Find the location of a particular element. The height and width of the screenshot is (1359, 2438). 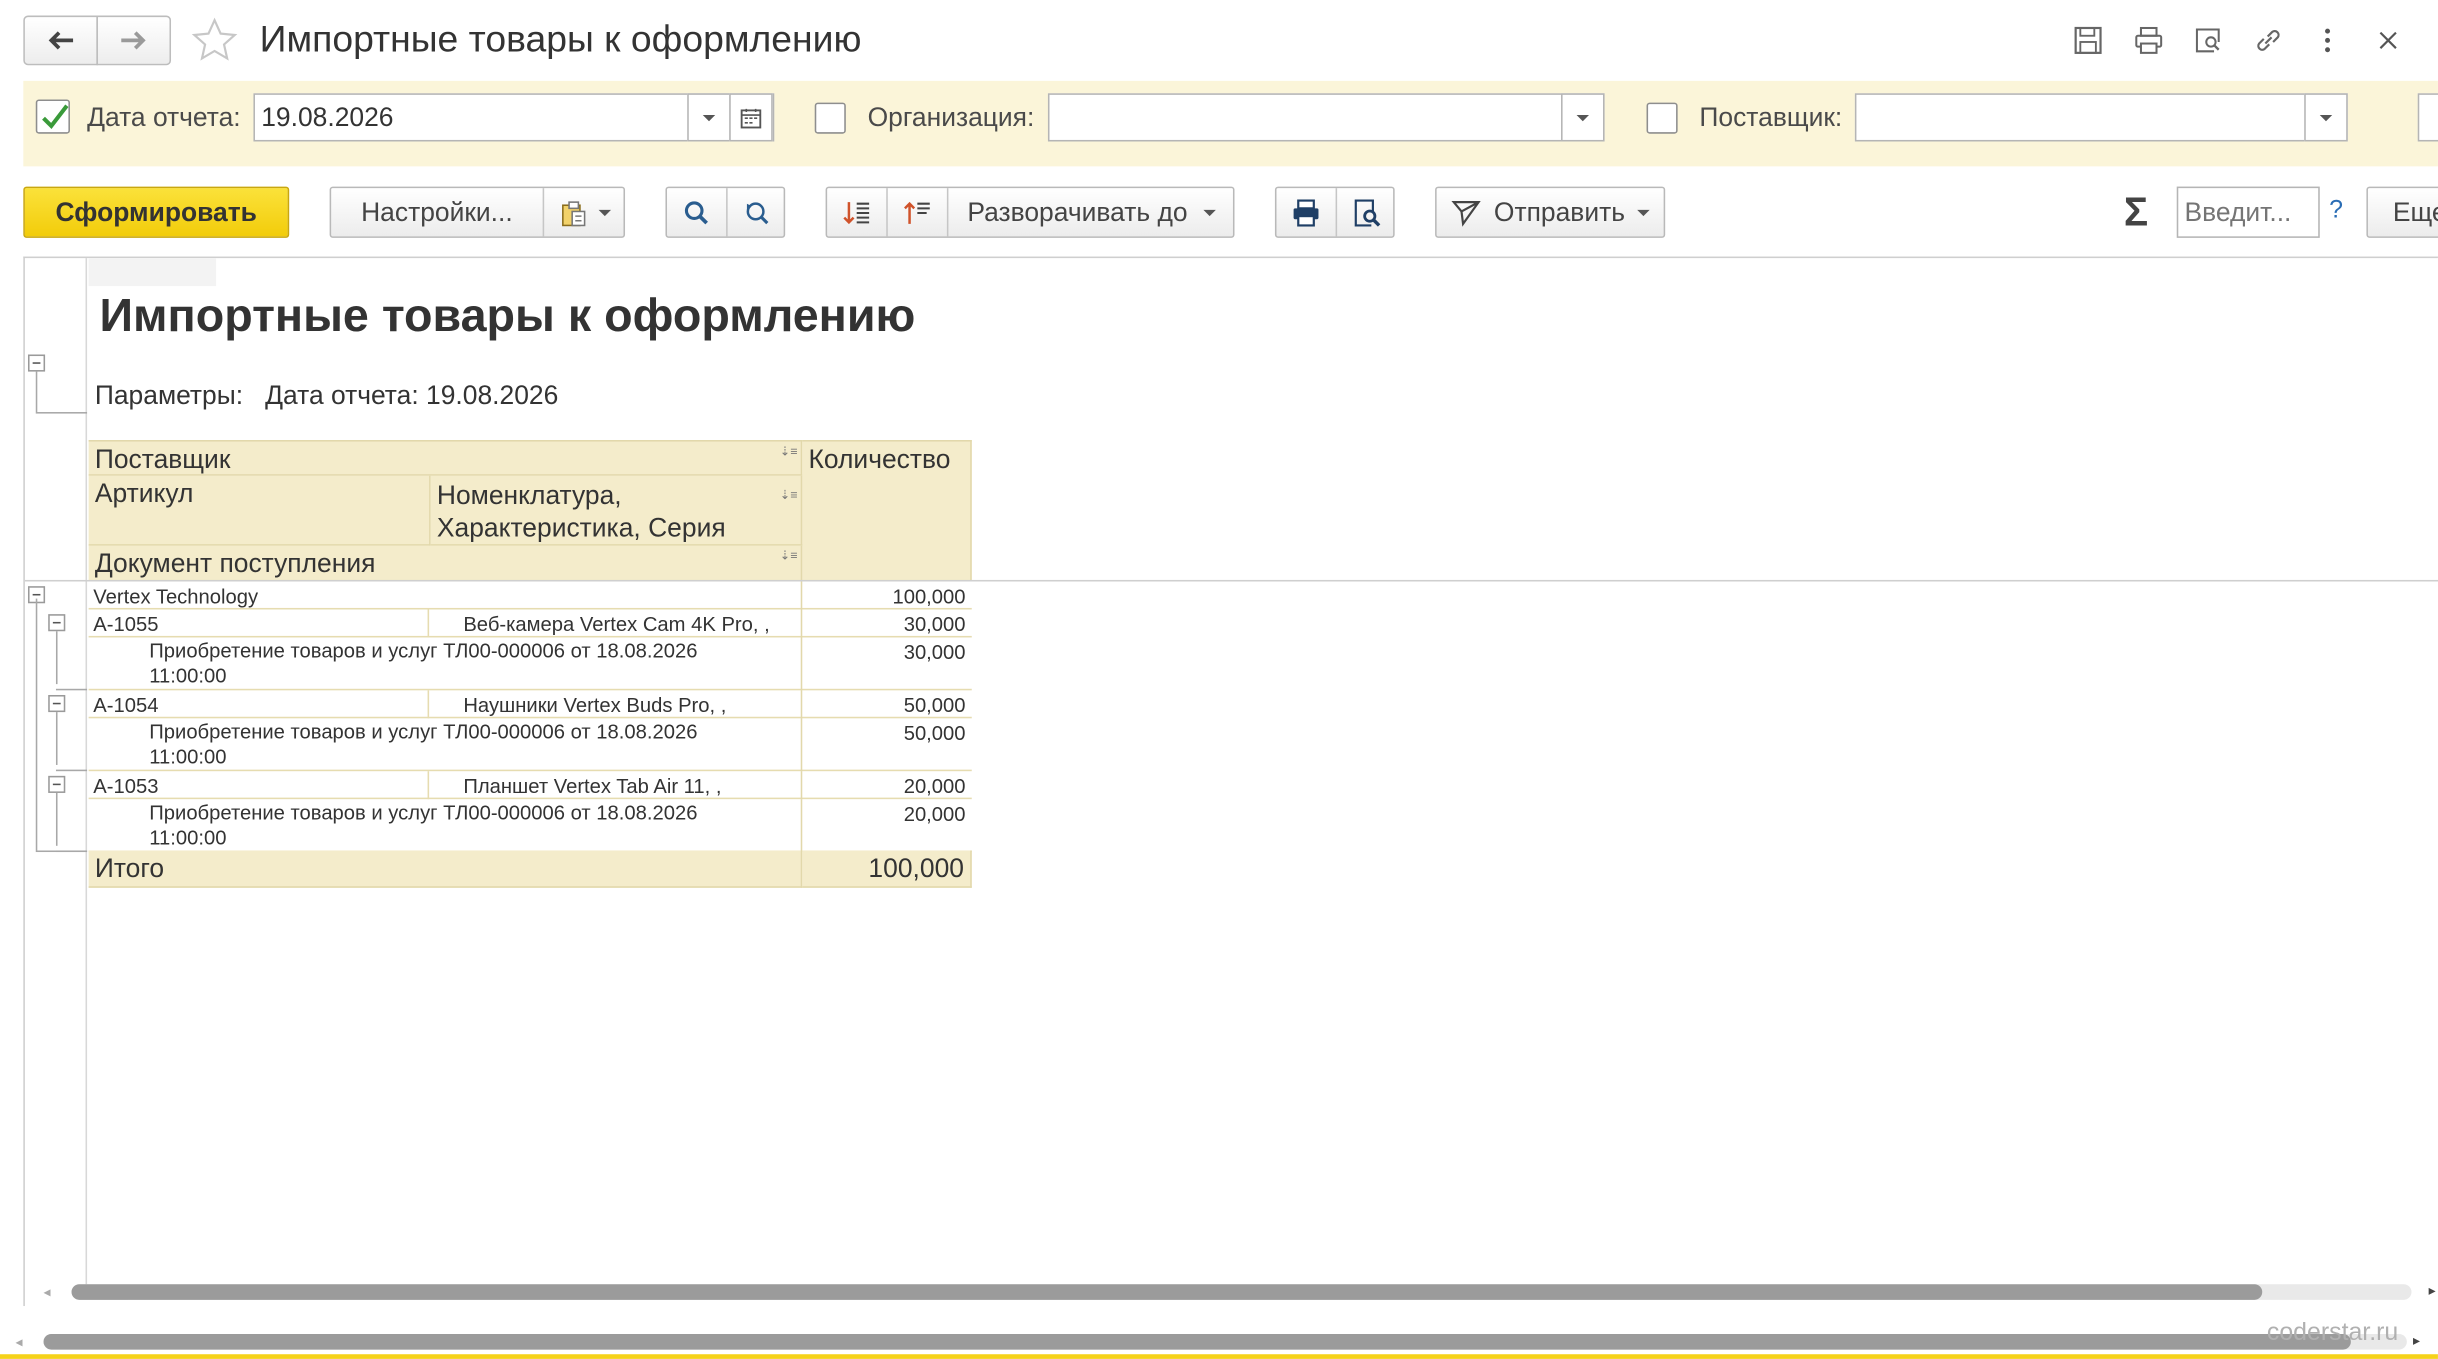

sum-input is located at coordinates (2248, 212).